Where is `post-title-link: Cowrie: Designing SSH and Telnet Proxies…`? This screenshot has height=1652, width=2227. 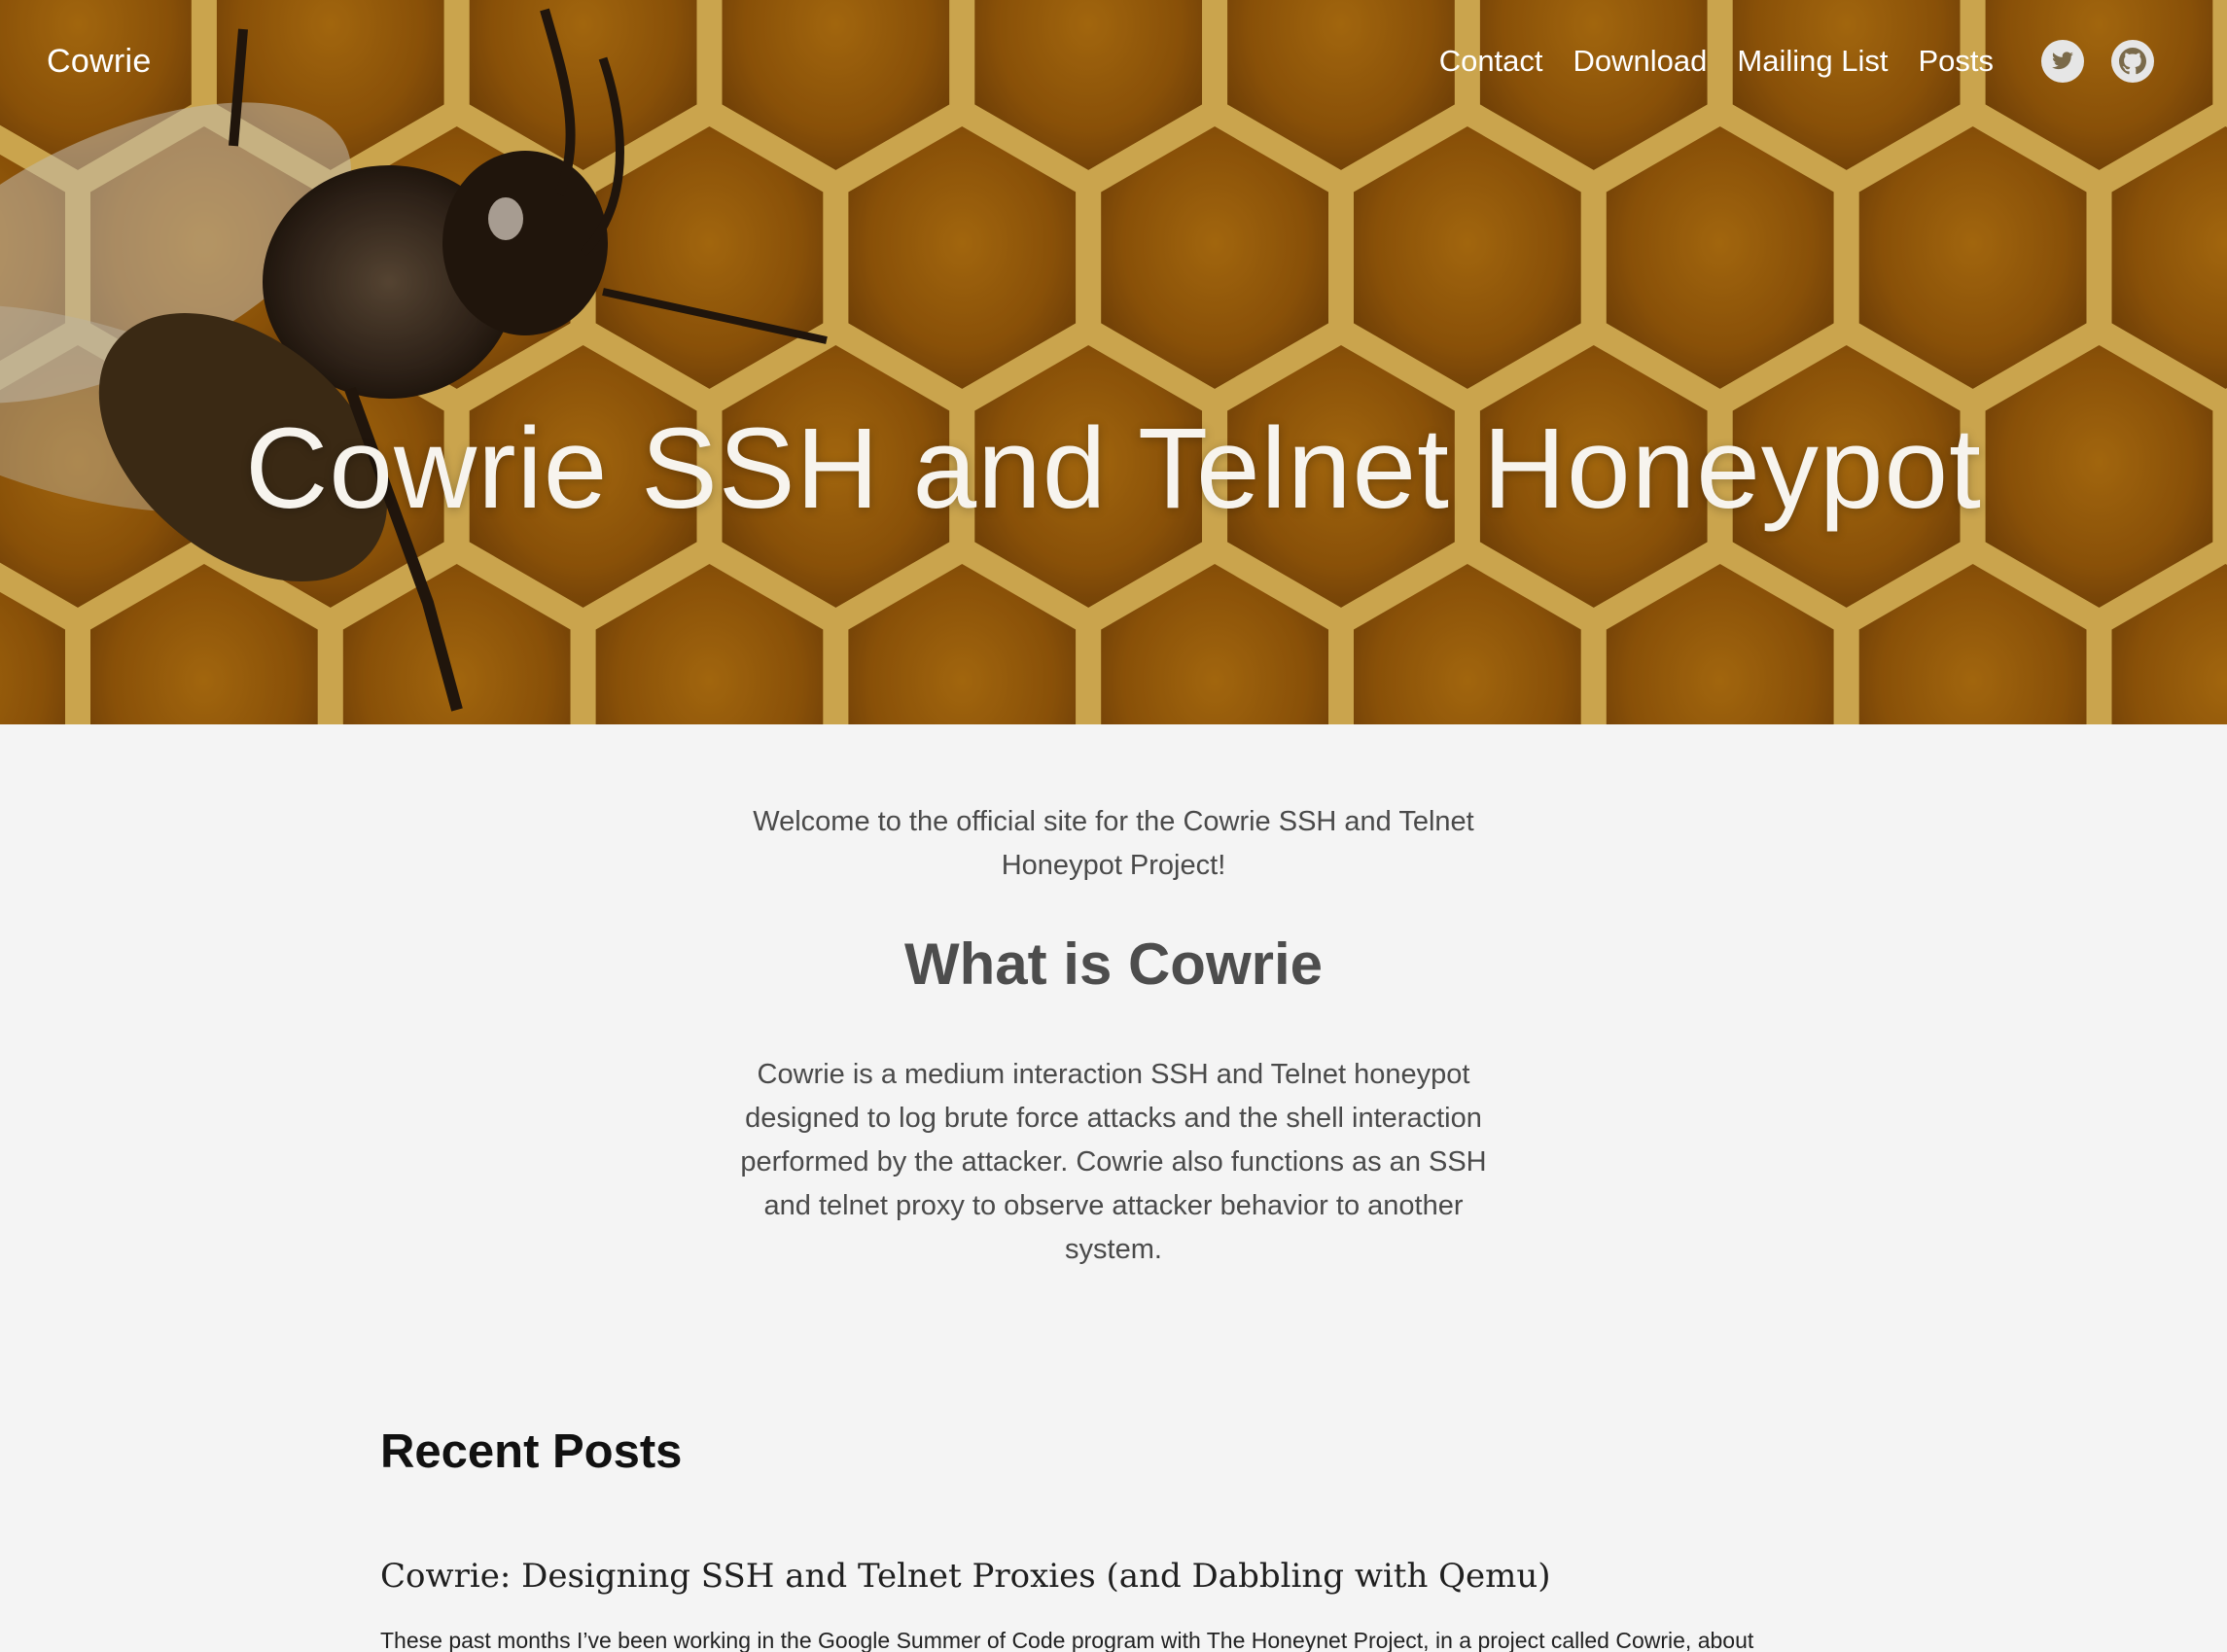
post-title-link: Cowrie: Designing SSH and Telnet Proxies… is located at coordinates (965, 1576).